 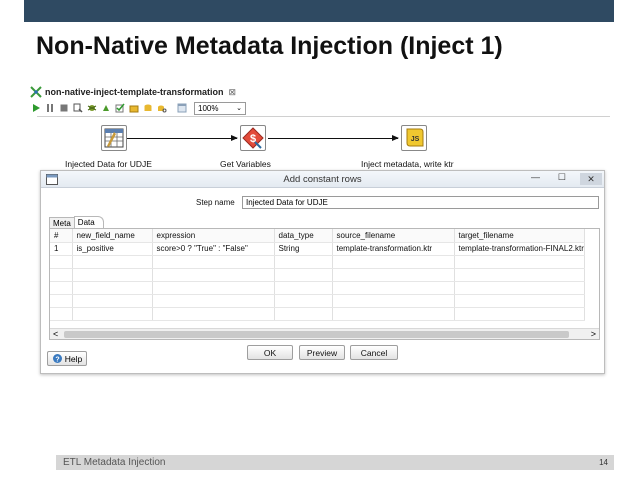 I want to click on transformation-icon, so click(x=36, y=92).